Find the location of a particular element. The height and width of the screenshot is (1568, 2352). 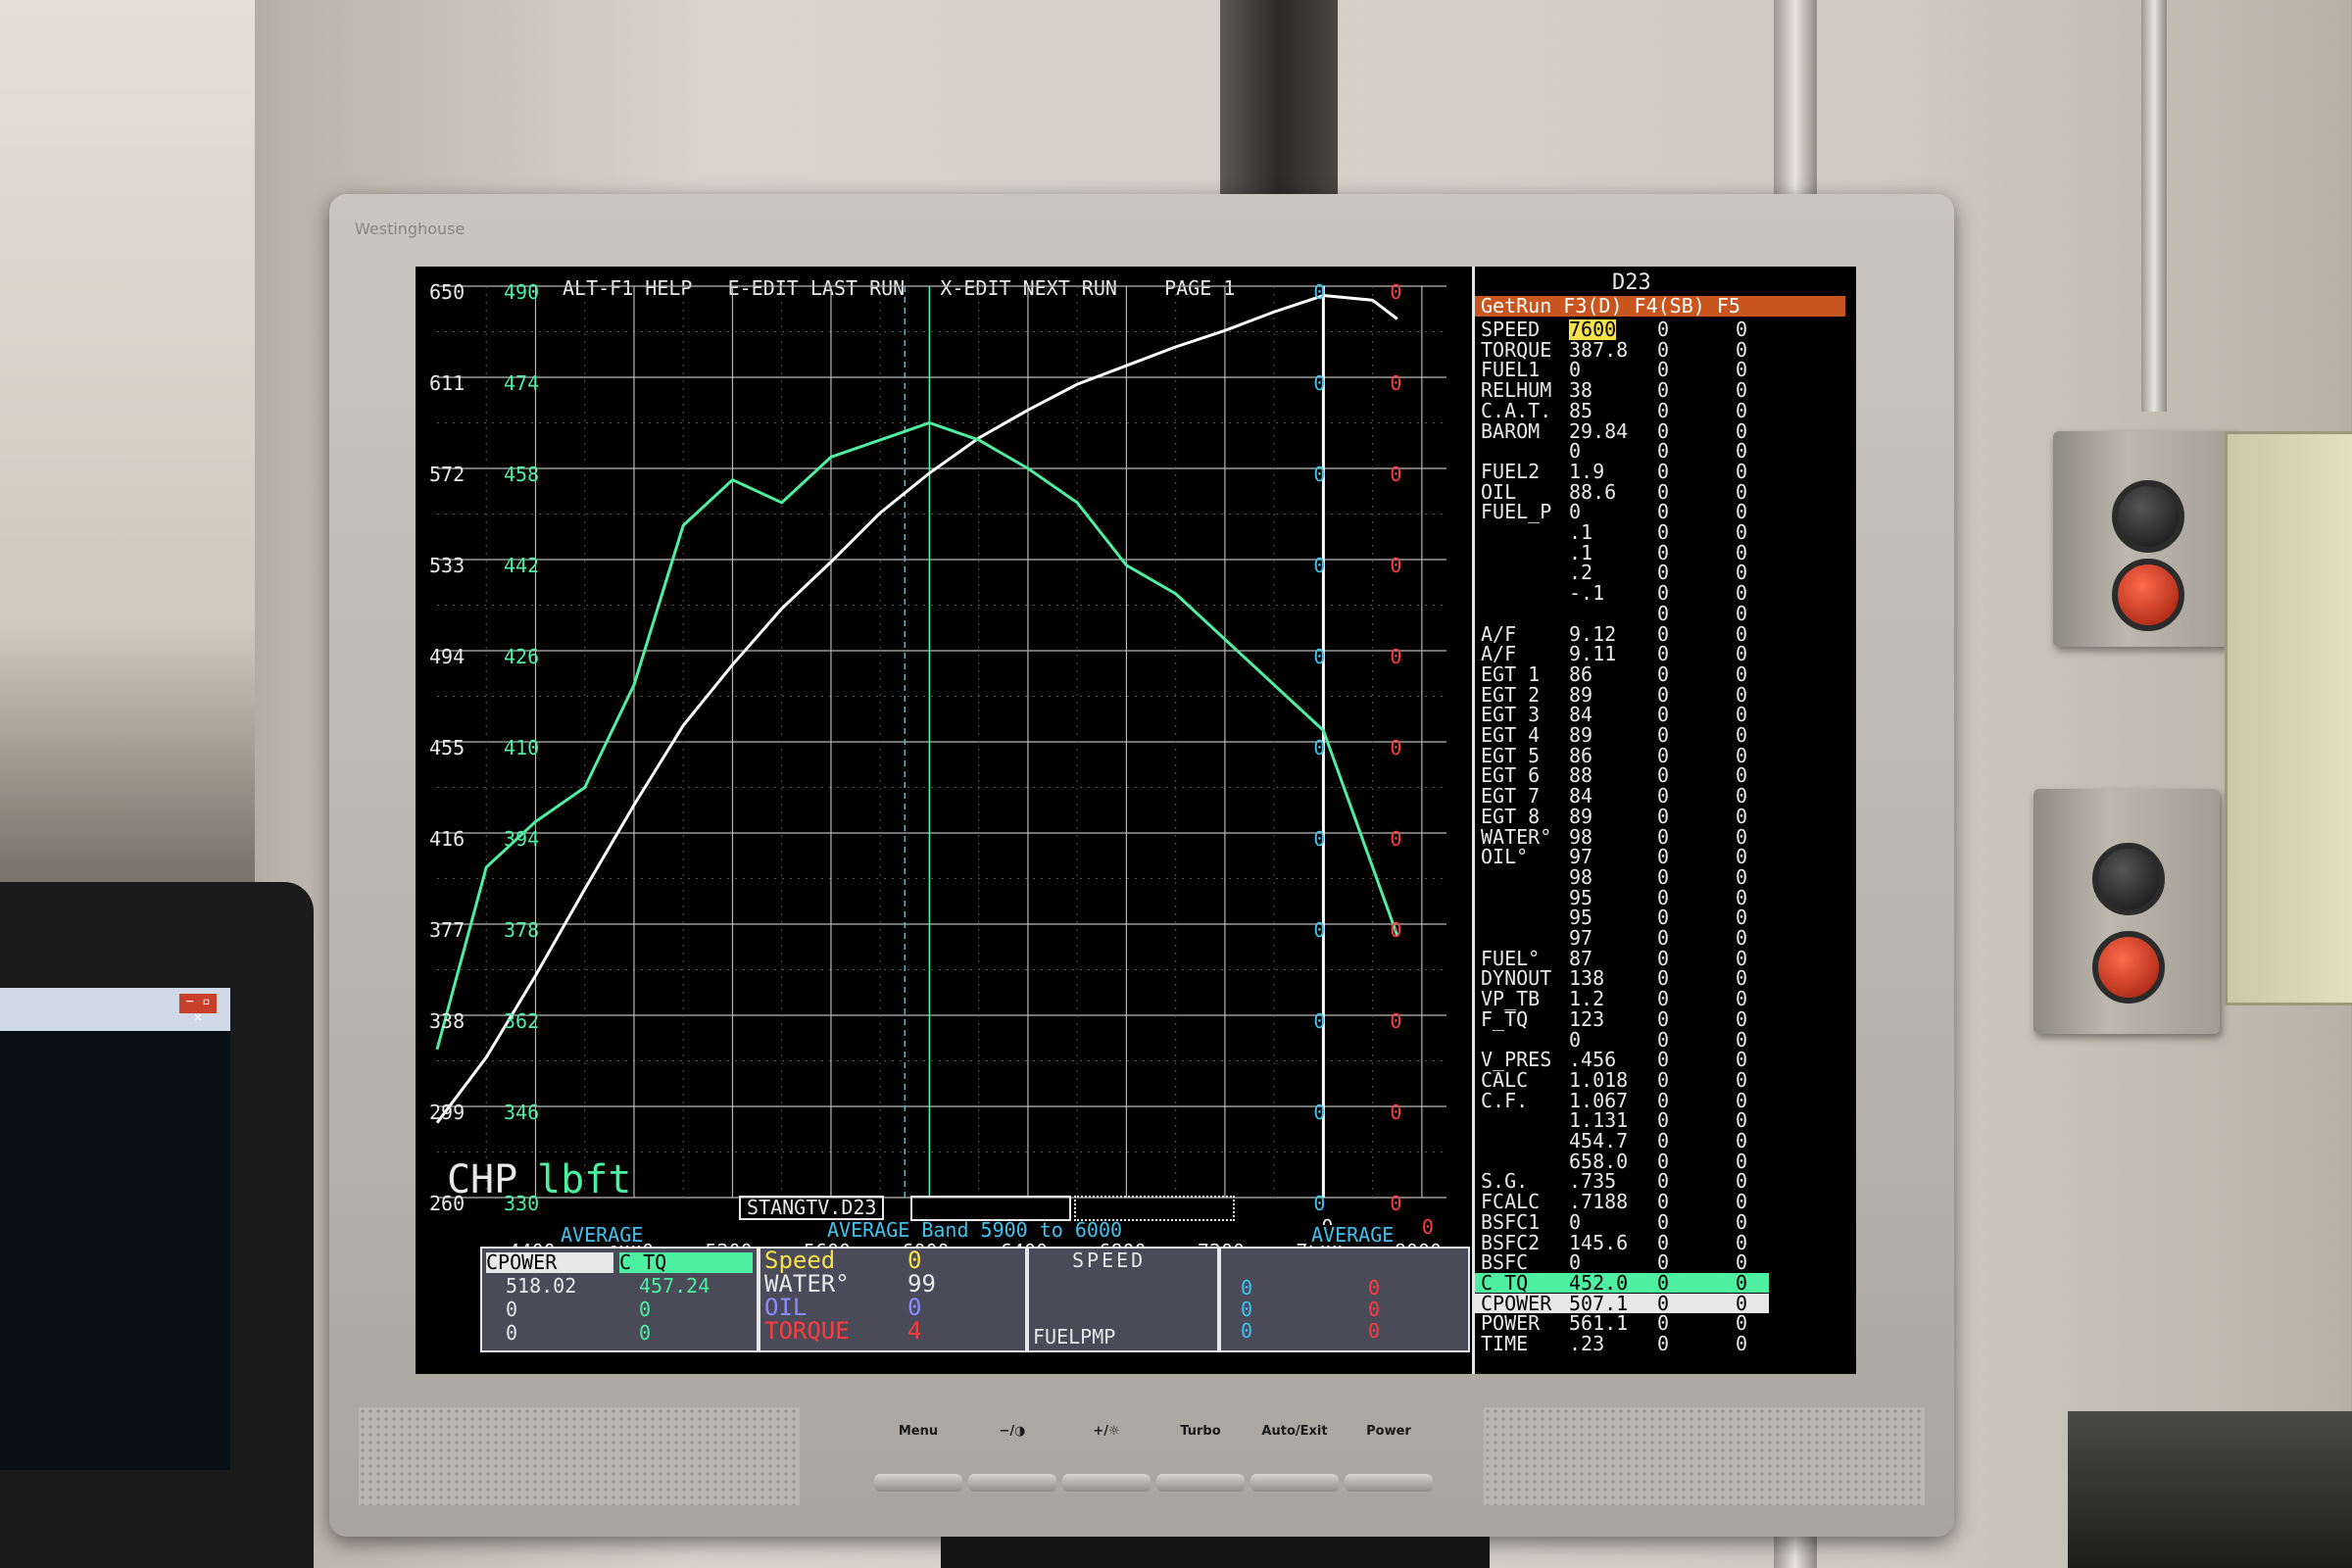

switch-box-fan is located at coordinates (2146, 539).